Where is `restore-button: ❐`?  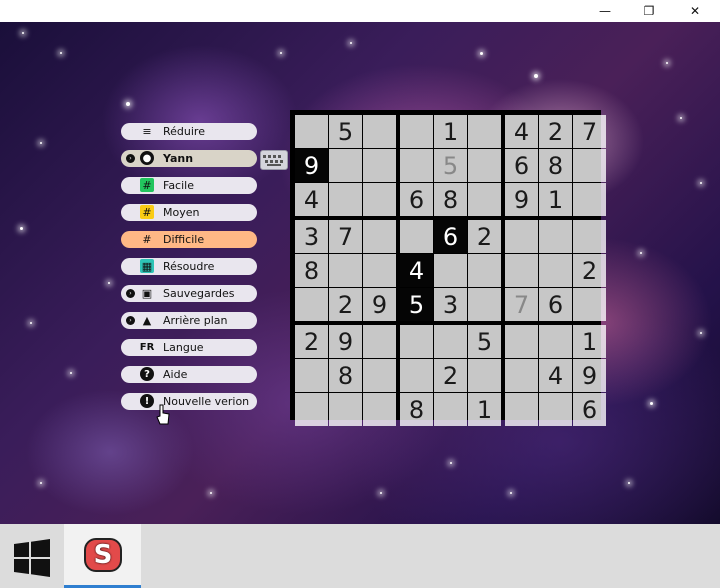 restore-button: ❐ is located at coordinates (649, 11).